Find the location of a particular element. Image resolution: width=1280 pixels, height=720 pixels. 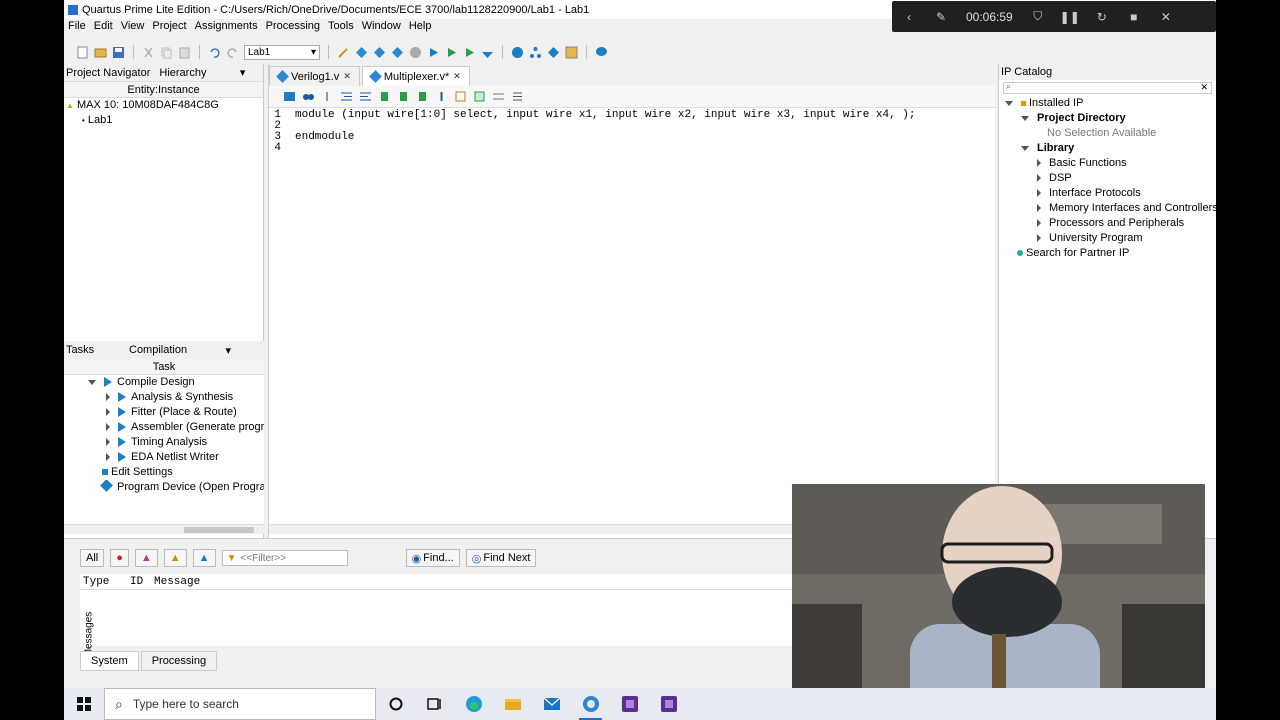

cut-icon is located at coordinates (148, 52).